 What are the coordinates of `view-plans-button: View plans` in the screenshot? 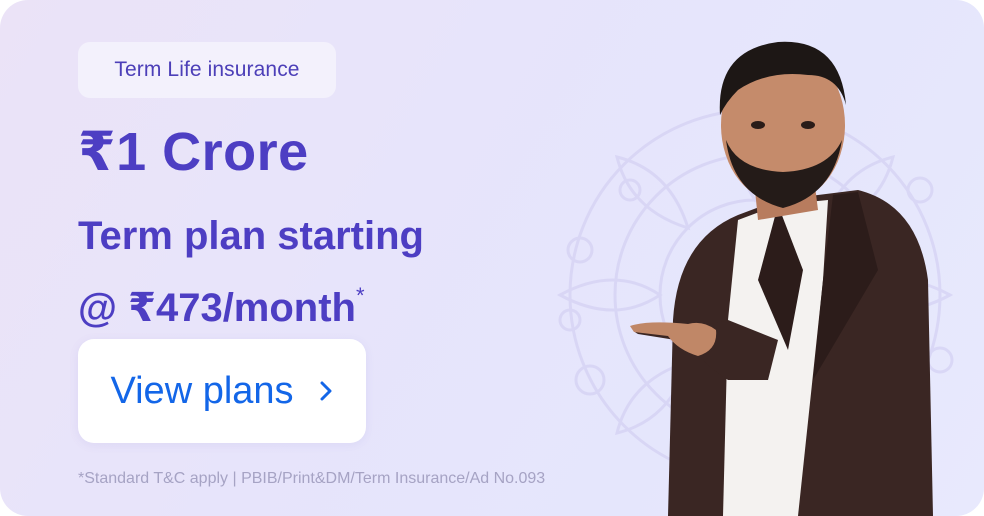 It's located at (222, 391).